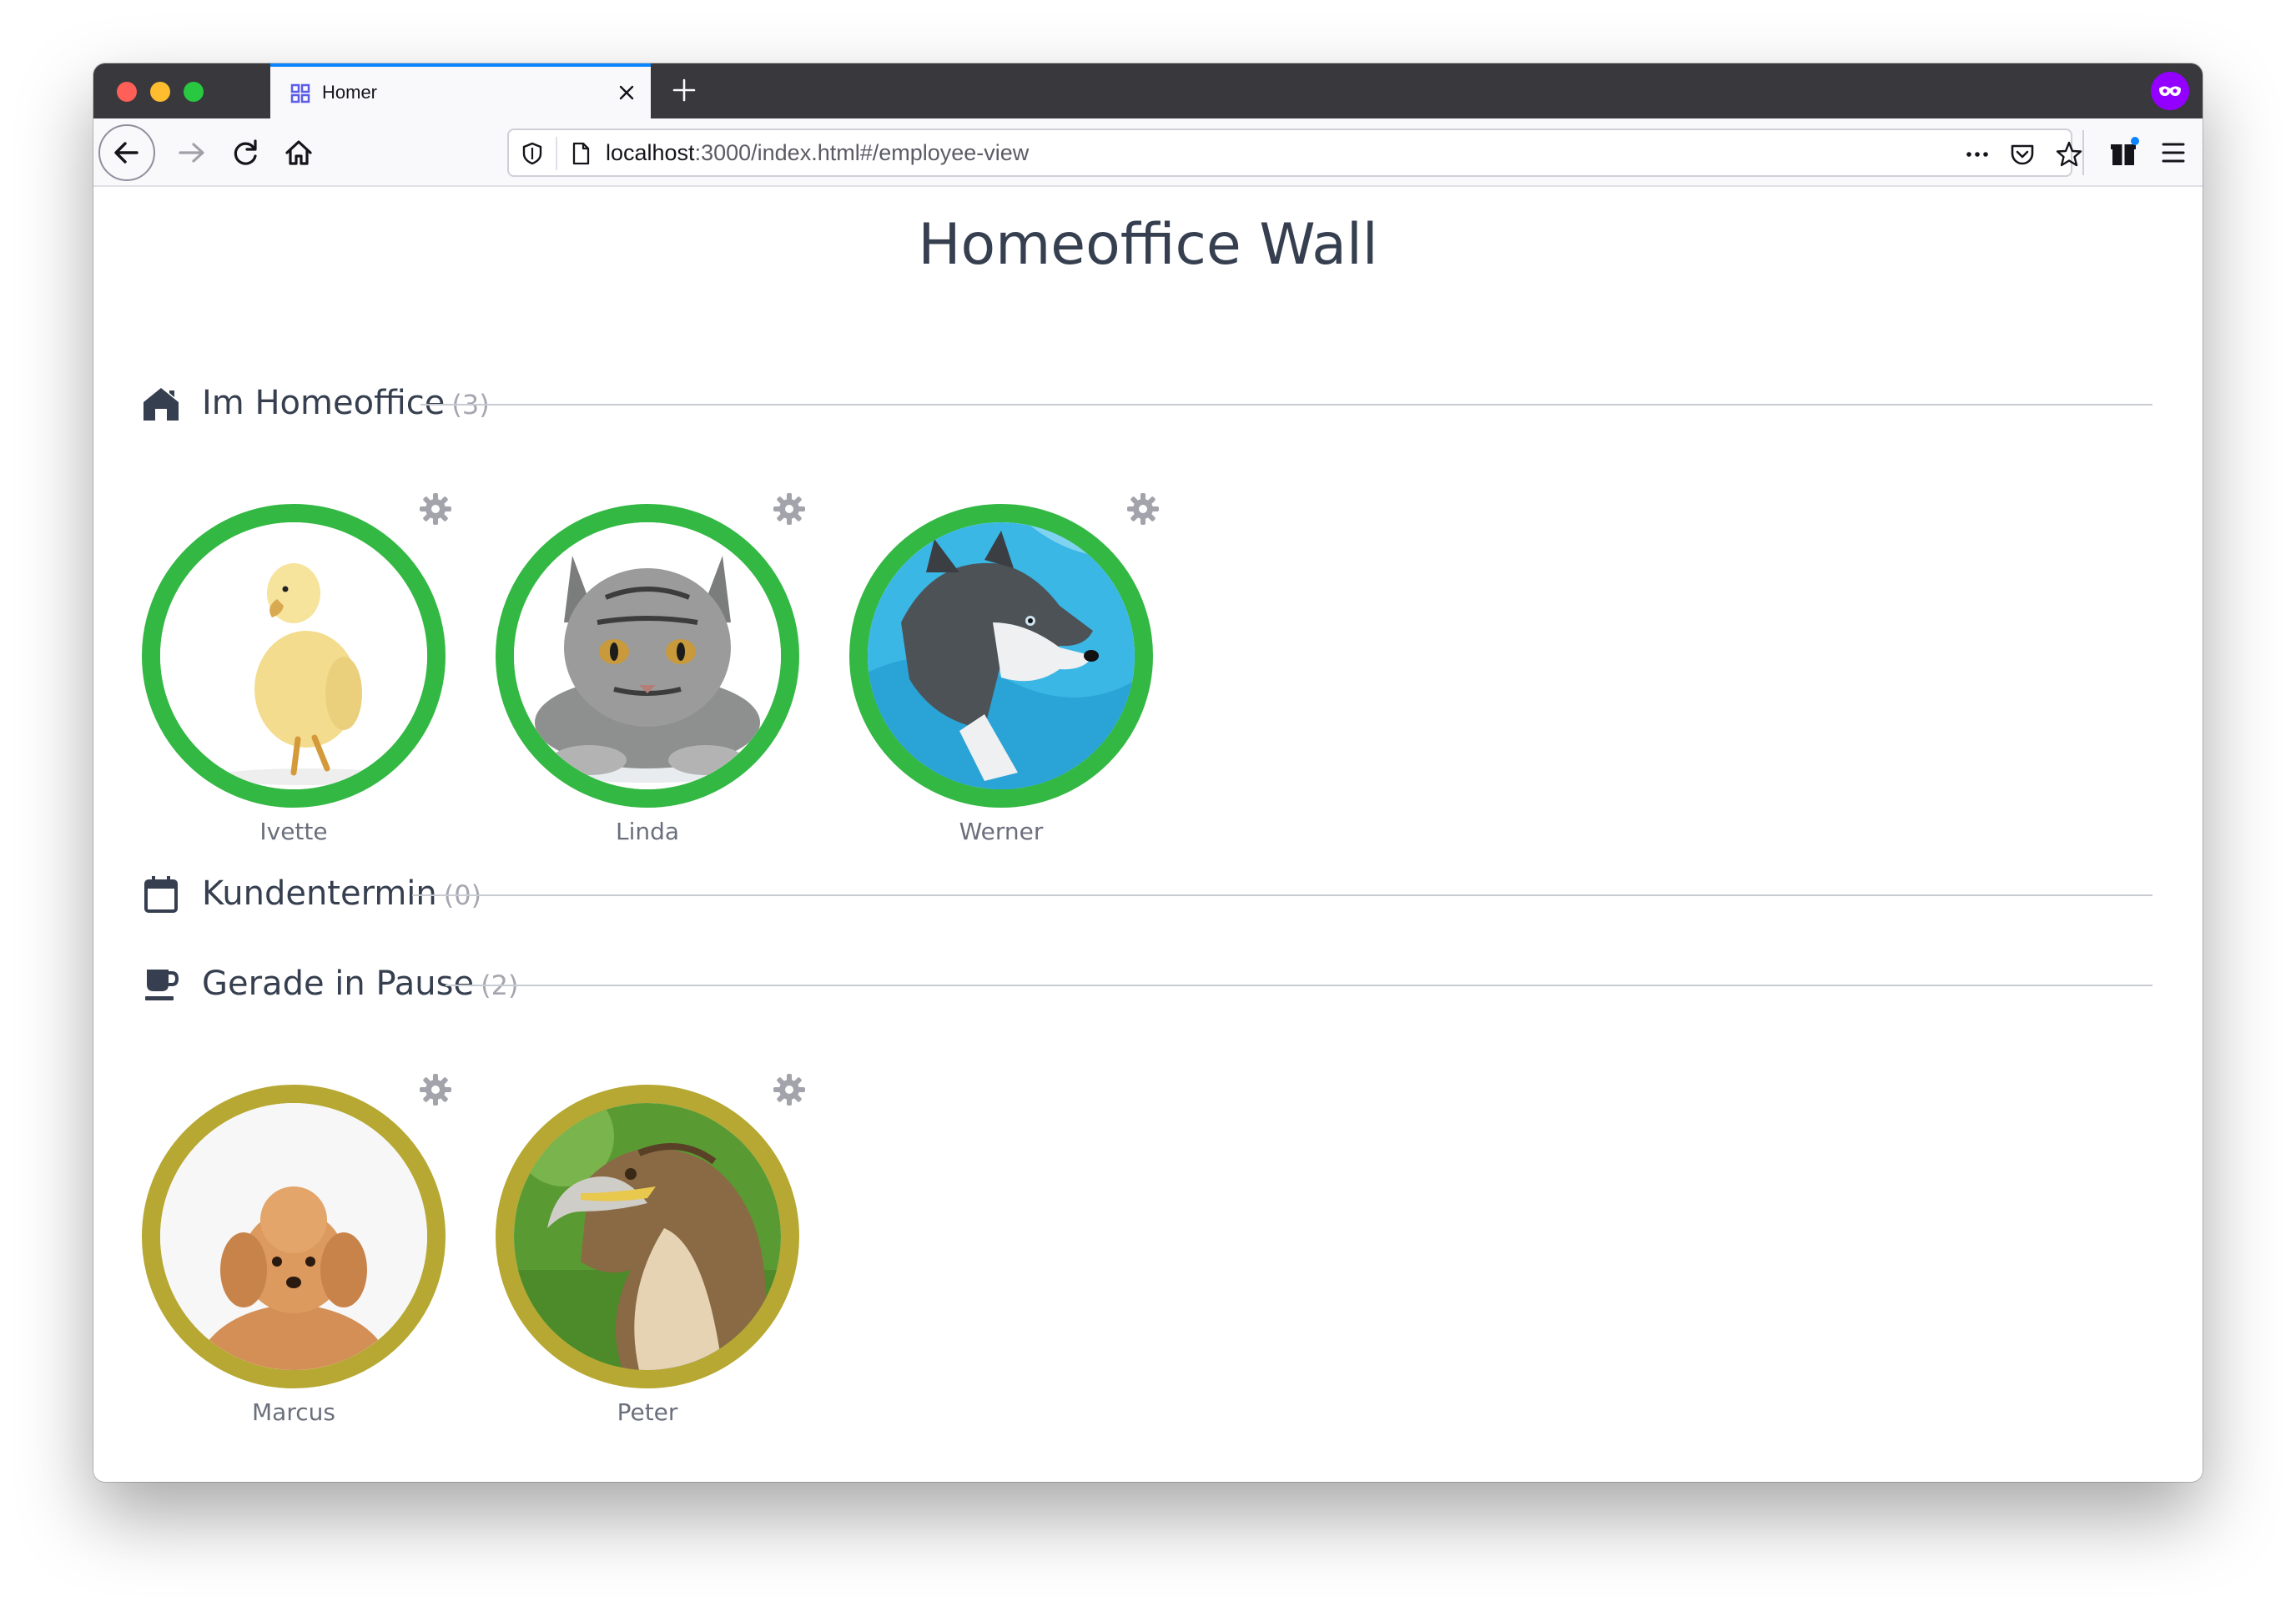  Describe the element at coordinates (350, 92) in the screenshot. I see `tab-title: Homer` at that location.